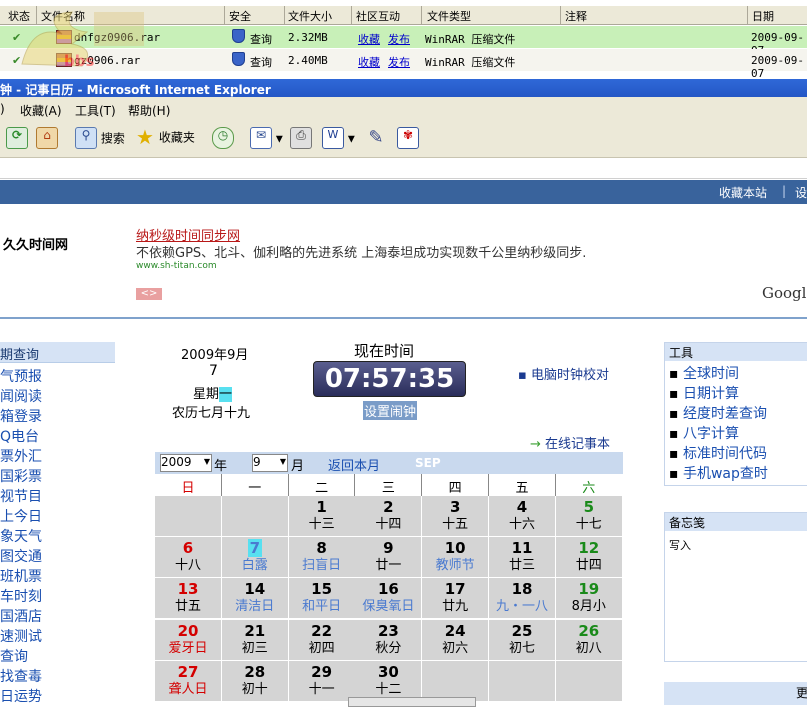 The height and width of the screenshot is (707, 807). Describe the element at coordinates (403, 88) in the screenshot. I see `window-title-bar: 钟 - 记事日历 - Microsoft Internet Explorer` at that location.